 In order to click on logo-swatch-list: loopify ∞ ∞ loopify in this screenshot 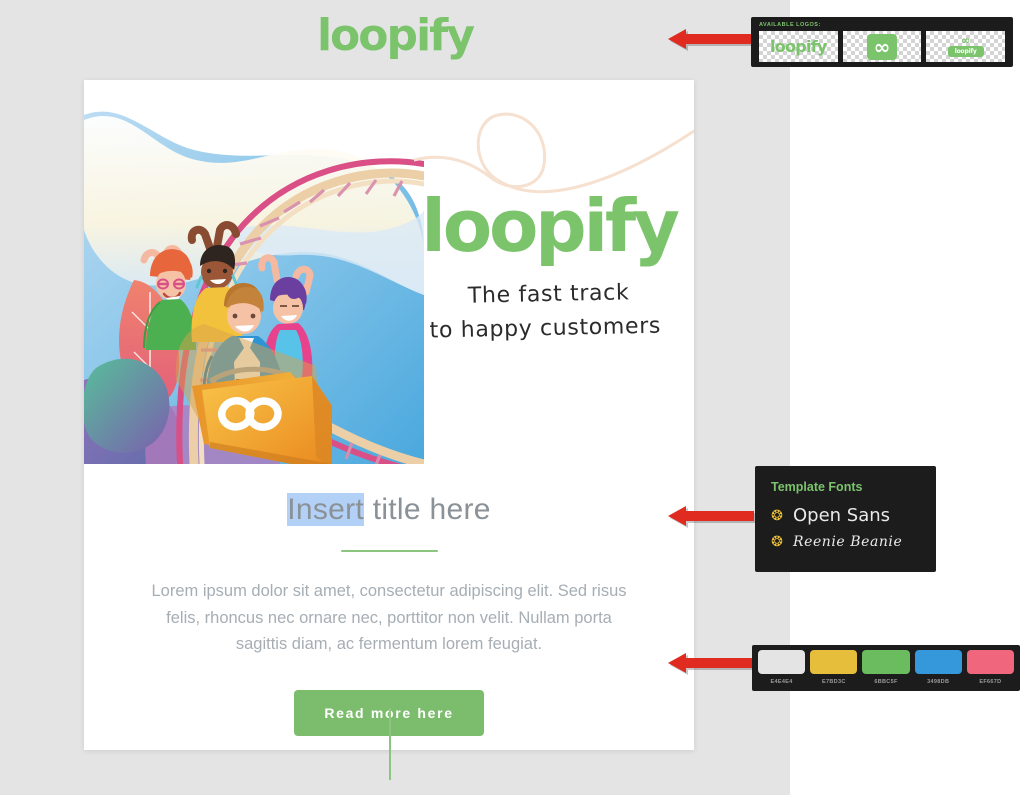, I will do `click(882, 46)`.